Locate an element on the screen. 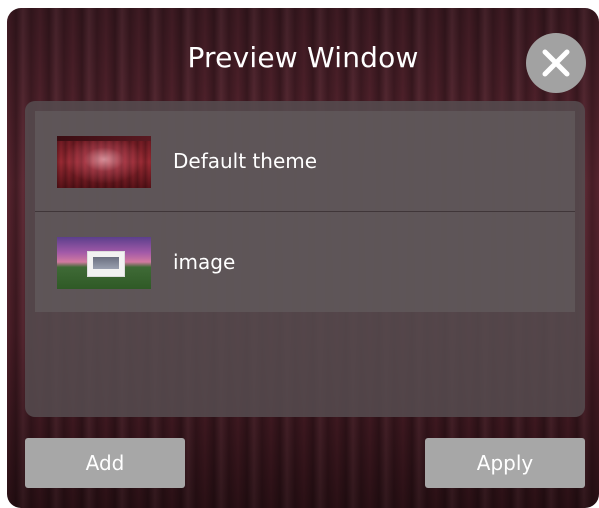 The image size is (599, 508). apply-button: Apply is located at coordinates (505, 463).